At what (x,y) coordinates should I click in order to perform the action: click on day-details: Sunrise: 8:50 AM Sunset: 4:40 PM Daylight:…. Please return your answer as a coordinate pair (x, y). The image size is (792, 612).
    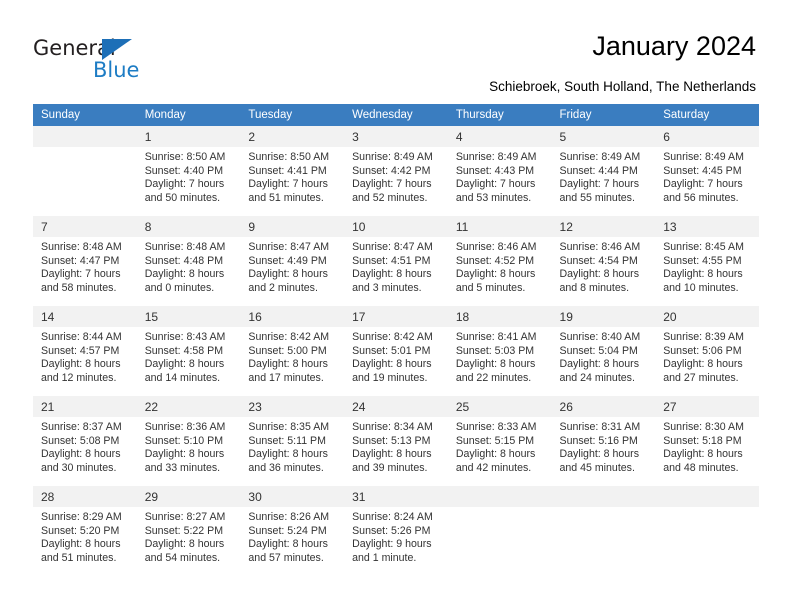
    Looking at the image, I should click on (189, 176).